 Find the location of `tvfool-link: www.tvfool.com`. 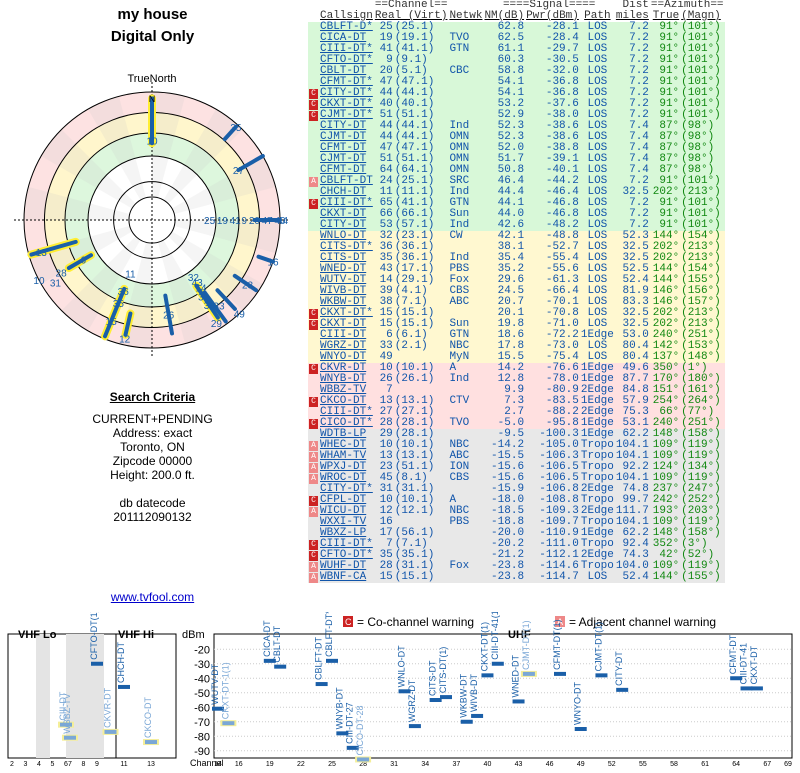

tvfool-link: www.tvfool.com is located at coordinates (152, 597).